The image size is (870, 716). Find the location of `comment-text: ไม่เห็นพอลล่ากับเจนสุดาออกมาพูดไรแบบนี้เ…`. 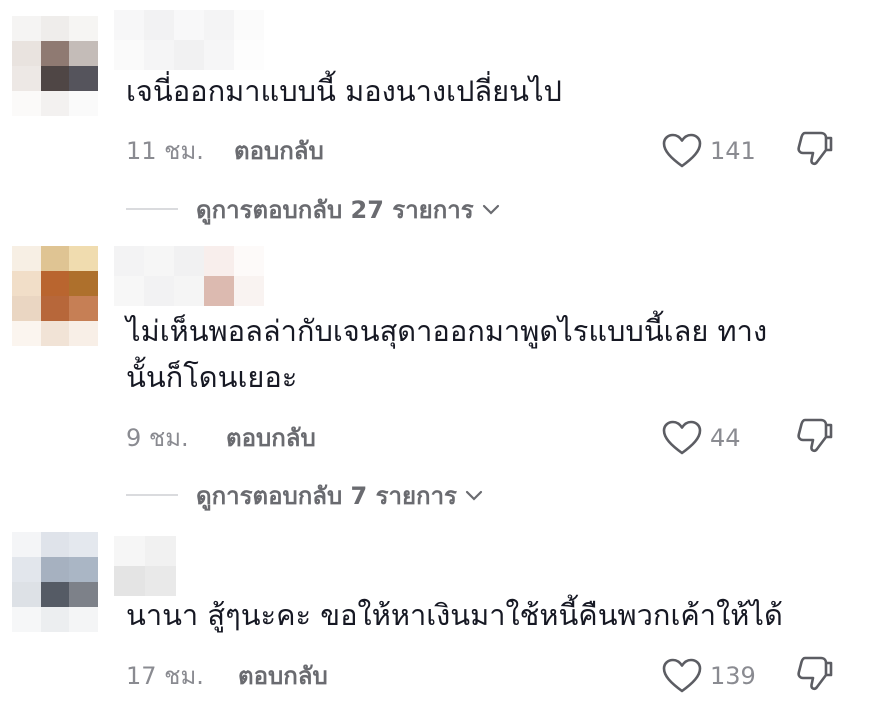

comment-text: ไม่เห็นพอลล่ากับเจนสุดาออกมาพูดไรแบบนี้เ… is located at coordinates (447, 354).